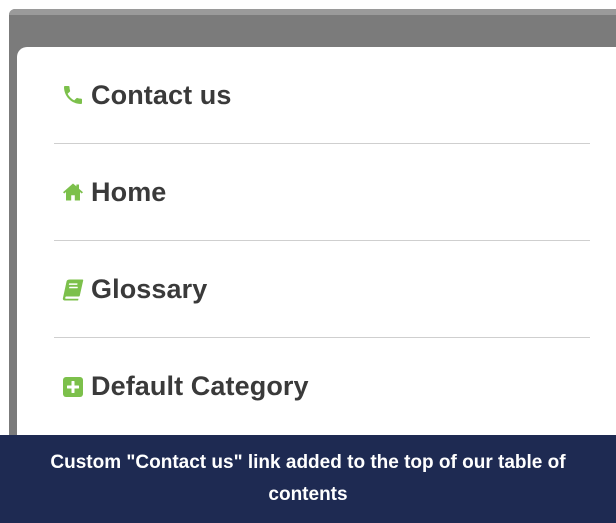  I want to click on backdrop-top-strip, so click(312, 12).